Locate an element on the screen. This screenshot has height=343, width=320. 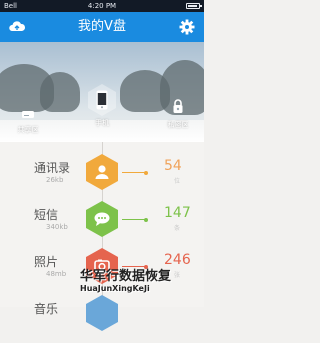
message-badge is located at coordinates (102, 219).